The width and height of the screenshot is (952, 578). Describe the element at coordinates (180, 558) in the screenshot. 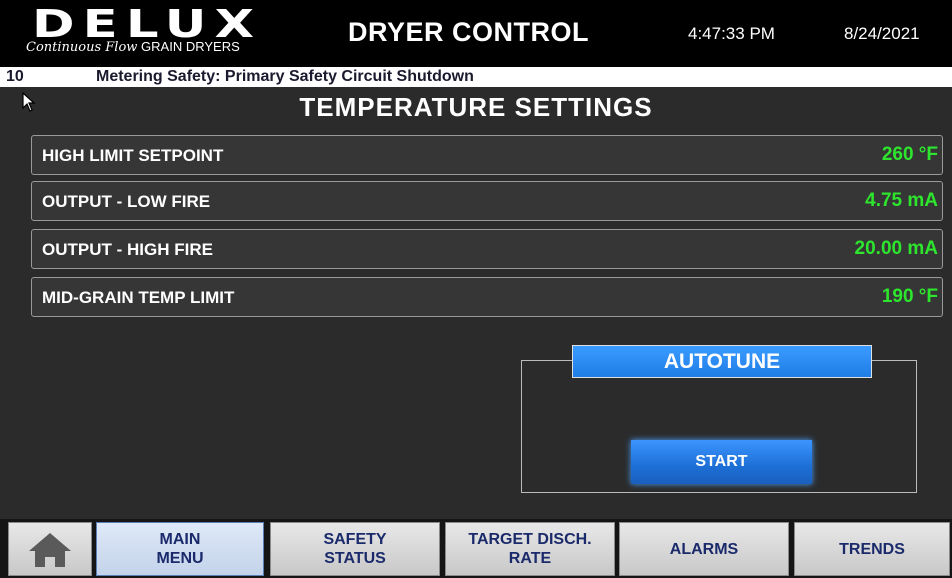

I see `nav-label-line2: MENU` at that location.